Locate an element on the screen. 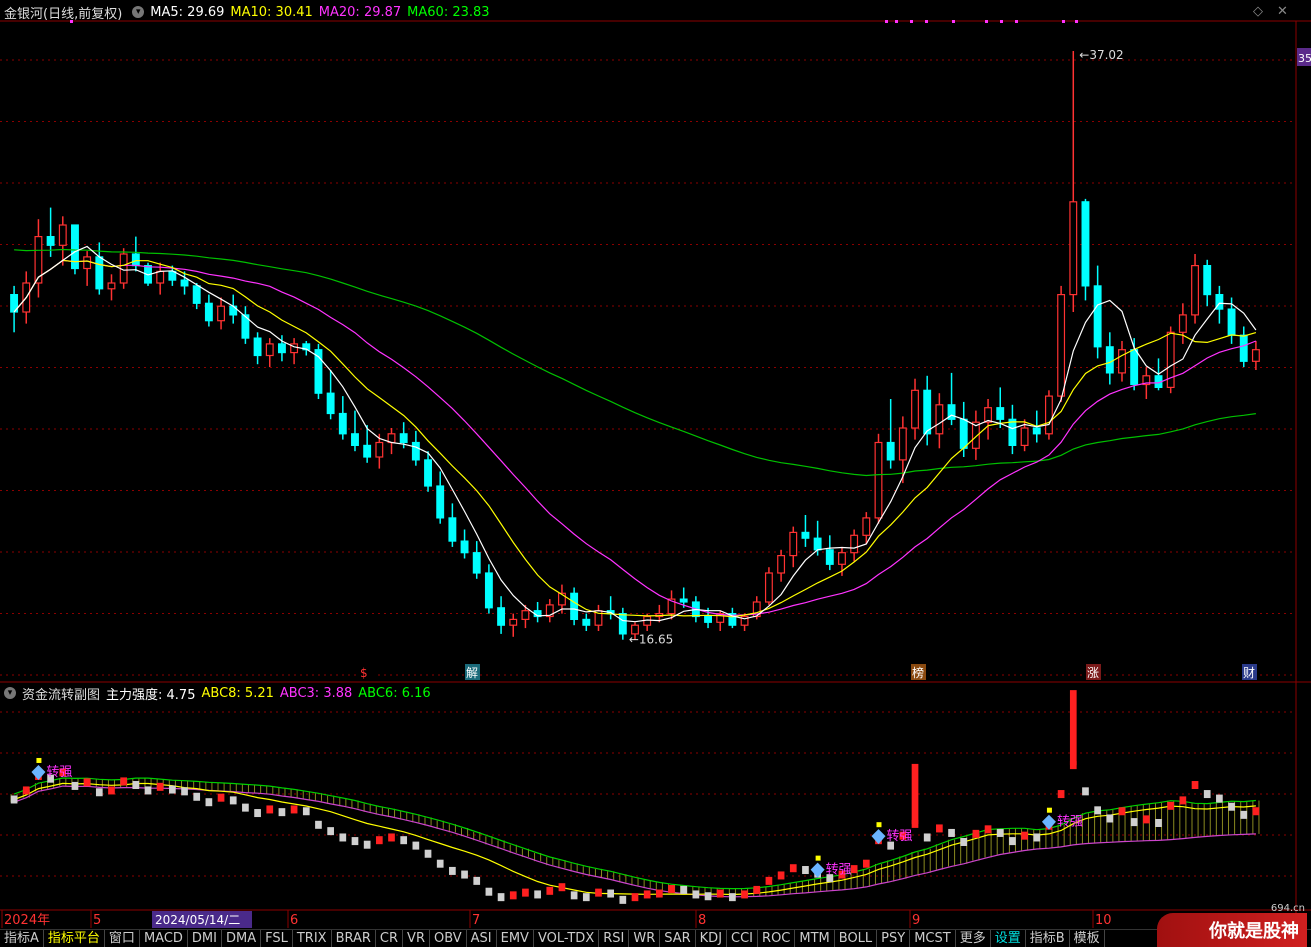  tab-8: BRAR is located at coordinates (354, 938).